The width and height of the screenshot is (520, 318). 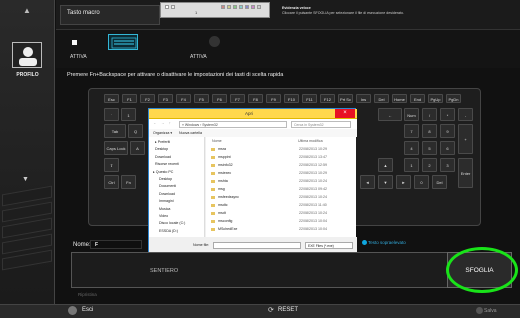 I want to click on key-5: F5, so click(x=201, y=98).